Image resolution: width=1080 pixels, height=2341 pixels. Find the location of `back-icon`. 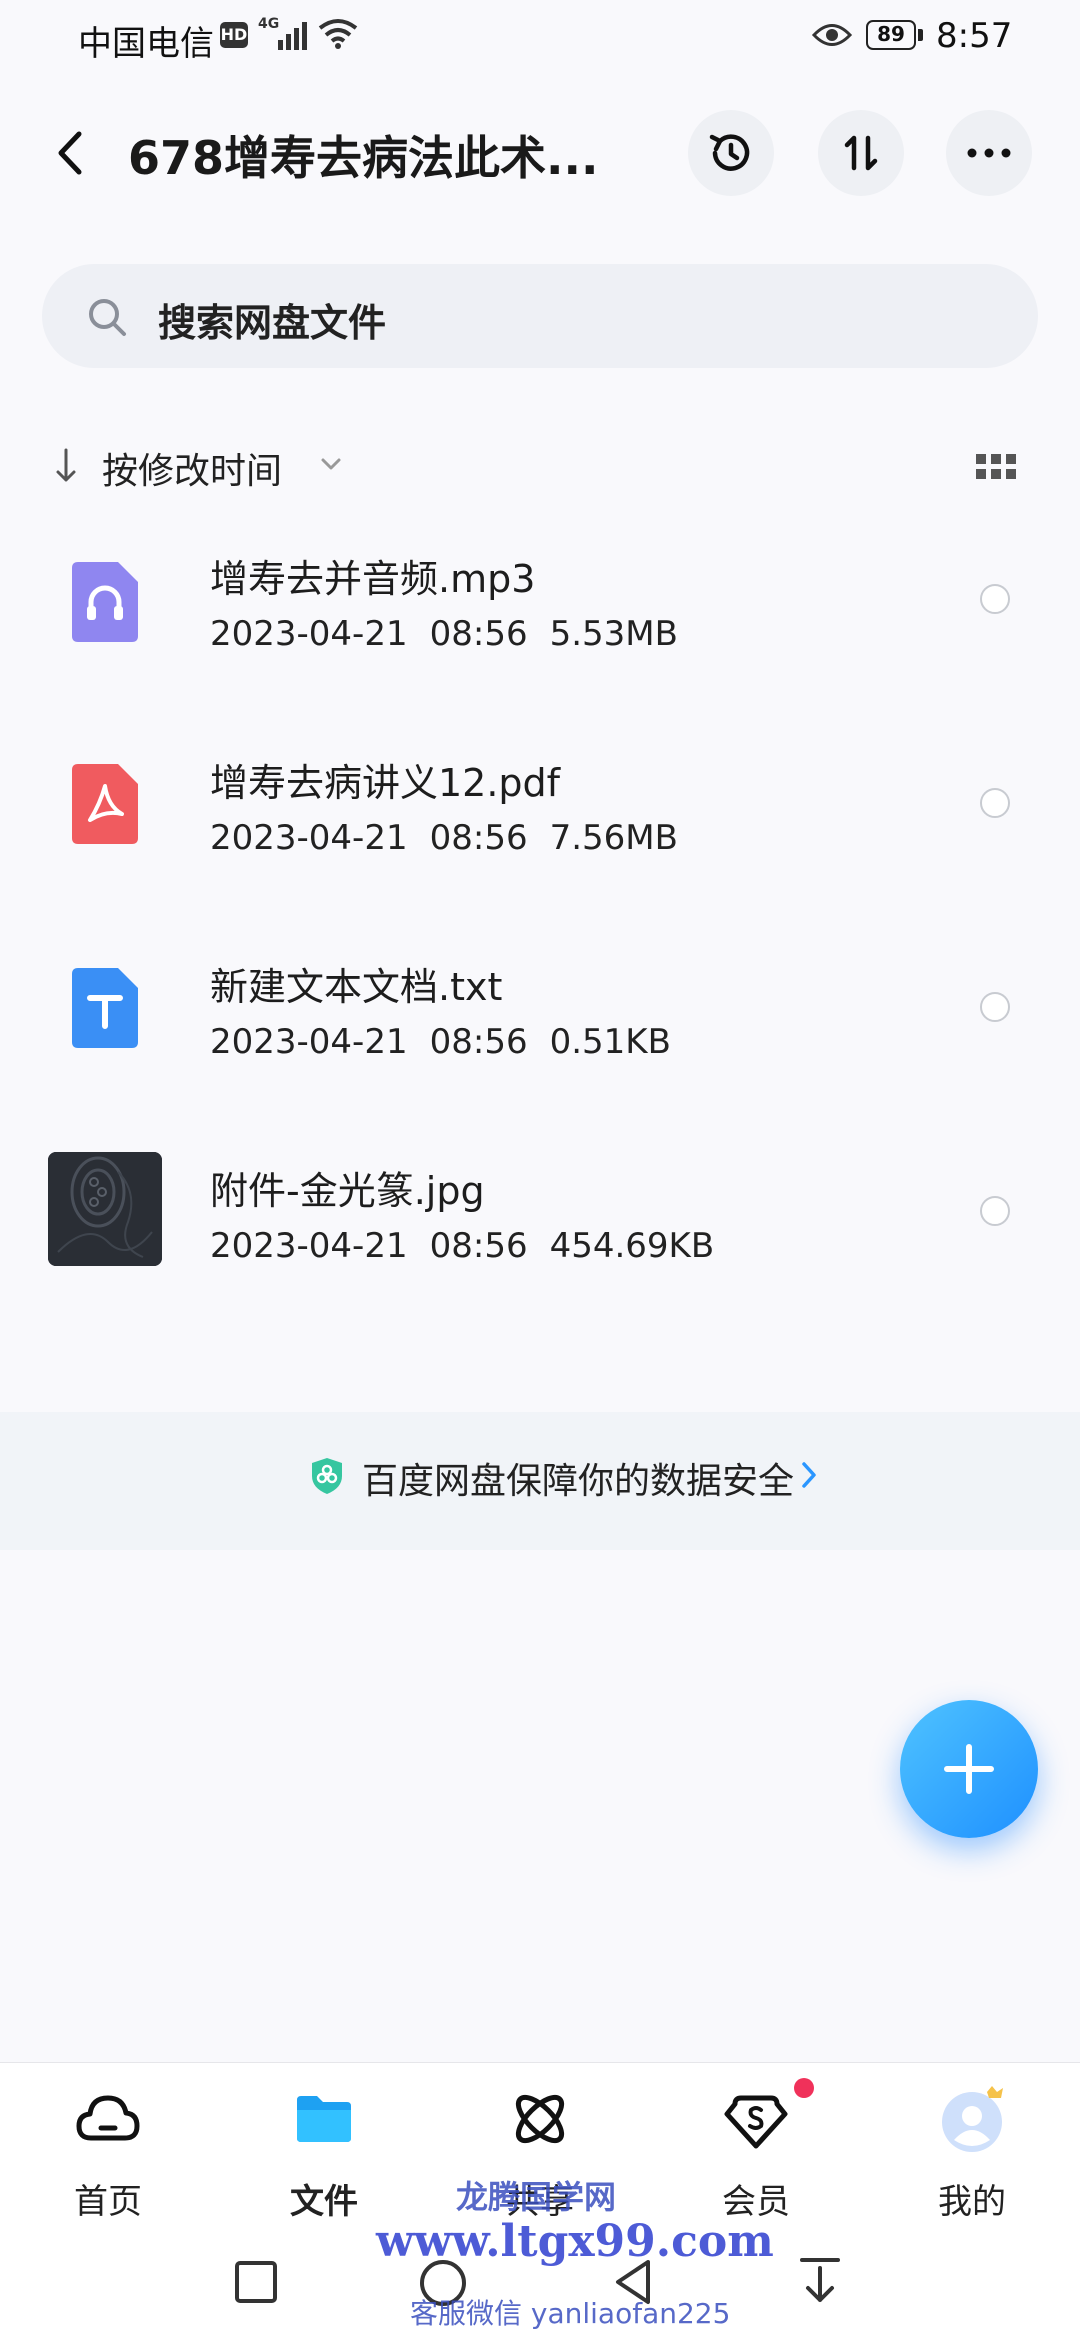

back-icon is located at coordinates (70, 153).